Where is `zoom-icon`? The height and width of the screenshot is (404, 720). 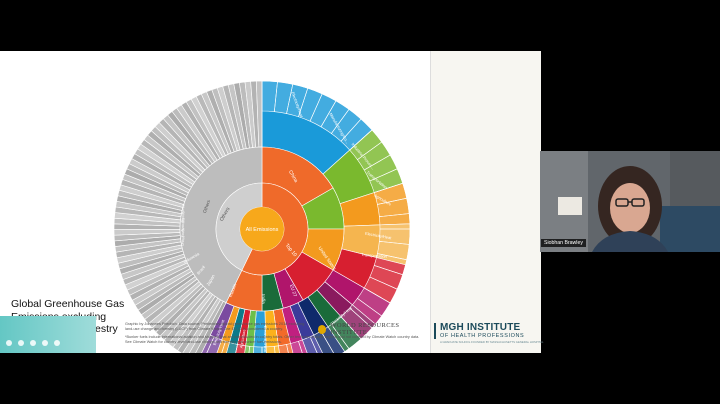
zoom-icon is located at coordinates (45, 343).